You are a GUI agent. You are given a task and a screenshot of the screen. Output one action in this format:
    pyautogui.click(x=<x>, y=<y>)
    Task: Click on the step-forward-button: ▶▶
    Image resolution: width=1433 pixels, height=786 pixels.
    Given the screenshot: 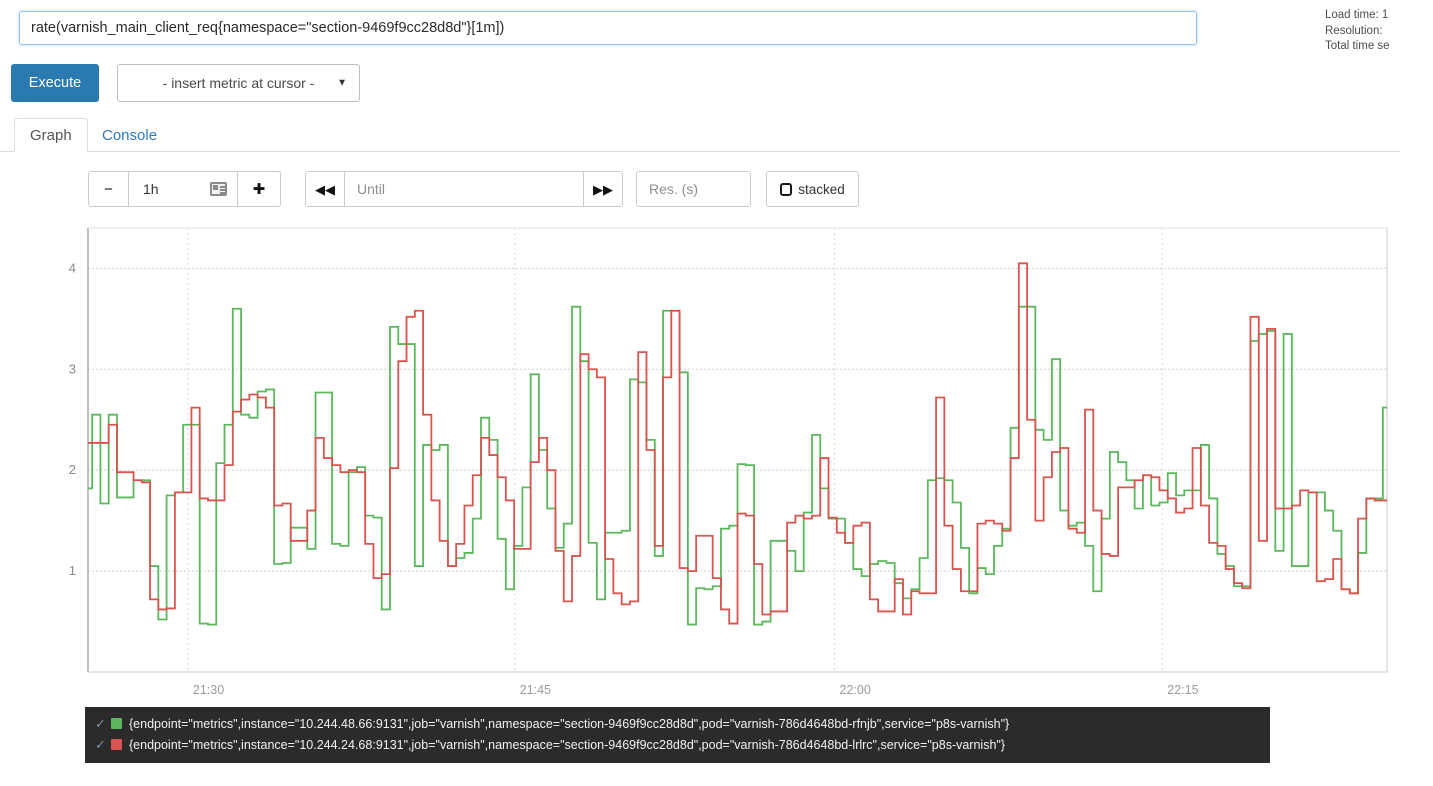 What is the action you would take?
    pyautogui.click(x=603, y=189)
    